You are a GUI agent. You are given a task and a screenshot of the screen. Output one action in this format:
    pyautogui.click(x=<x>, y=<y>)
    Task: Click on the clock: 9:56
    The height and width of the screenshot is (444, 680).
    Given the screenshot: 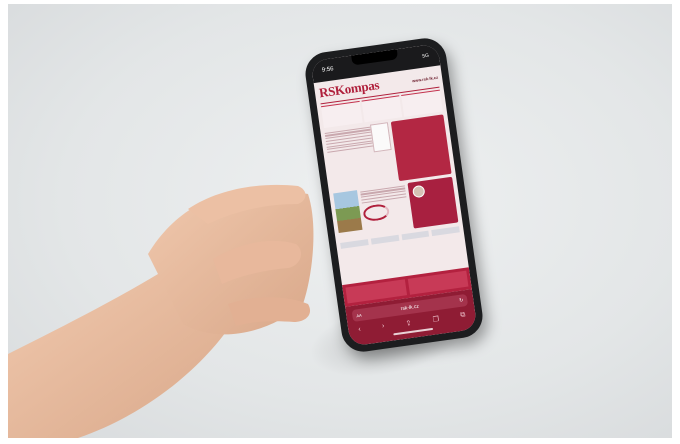 What is the action you would take?
    pyautogui.click(x=328, y=70)
    